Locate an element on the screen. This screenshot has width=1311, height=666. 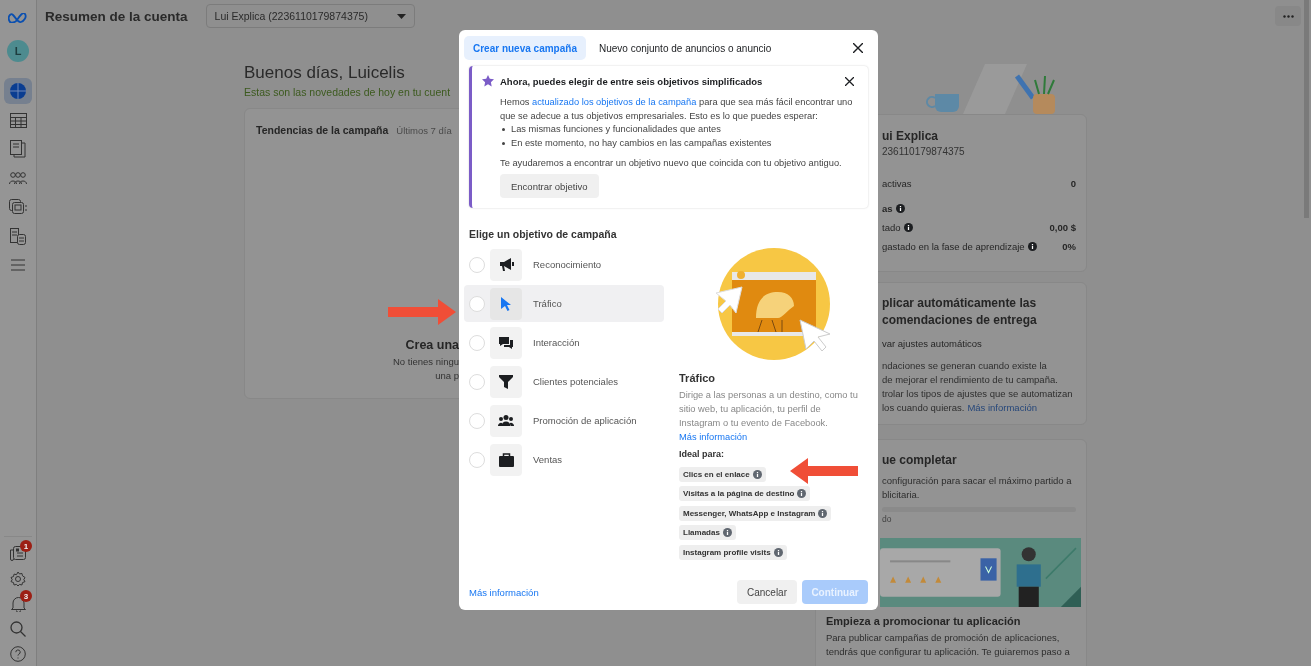
card-text: los cuando quieras. is located at coordinates (923, 408).